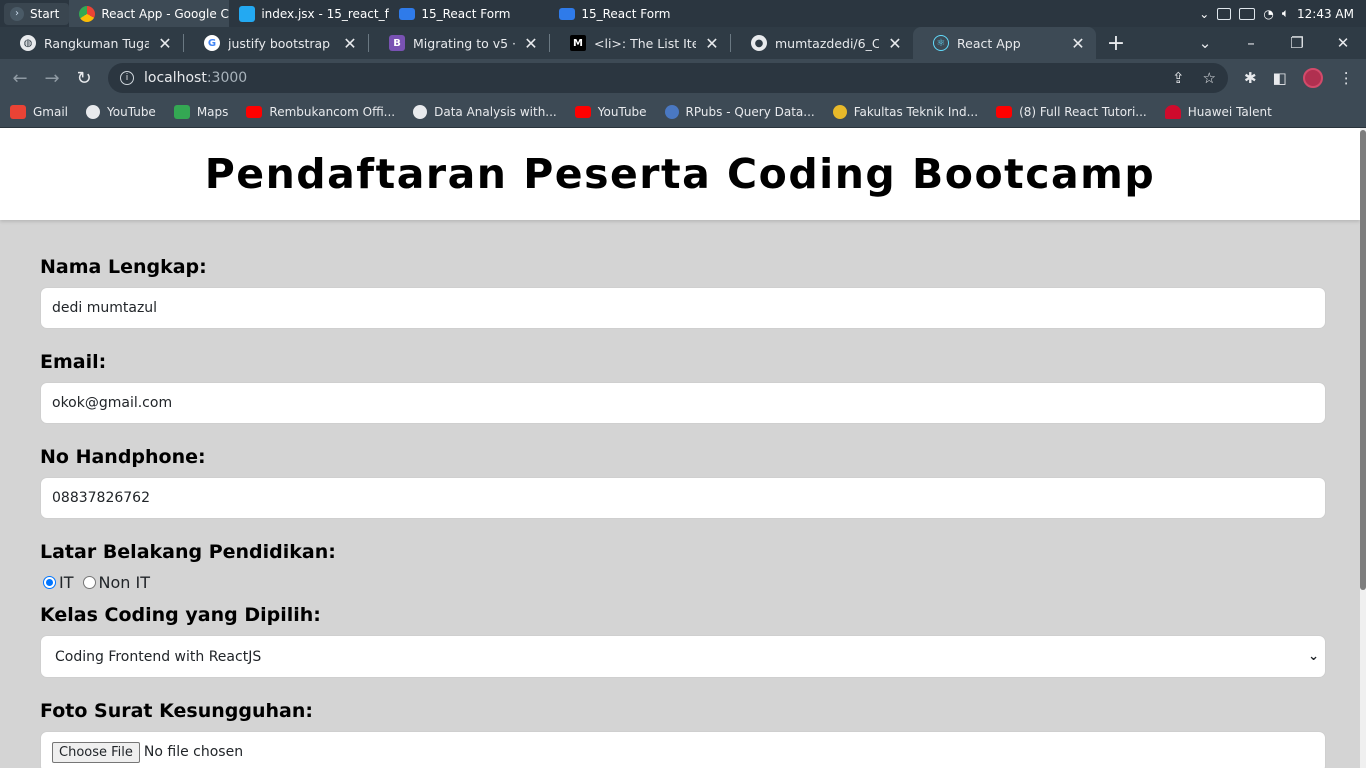 The image size is (1366, 768). I want to click on start-button: › Start, so click(37, 13).